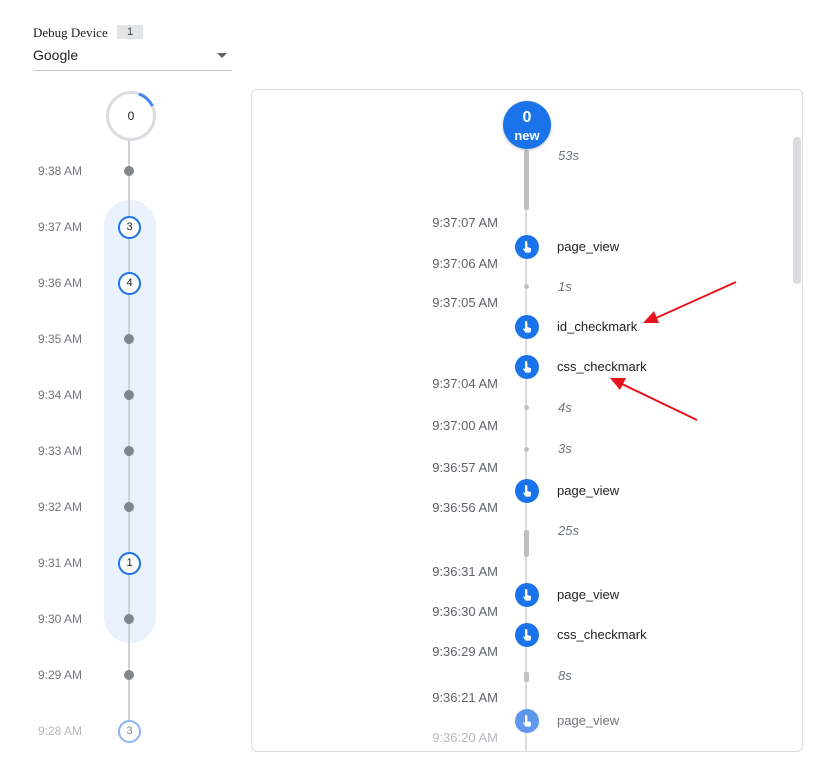  Describe the element at coordinates (132, 57) in the screenshot. I see `debug-device-dropdown: Google` at that location.